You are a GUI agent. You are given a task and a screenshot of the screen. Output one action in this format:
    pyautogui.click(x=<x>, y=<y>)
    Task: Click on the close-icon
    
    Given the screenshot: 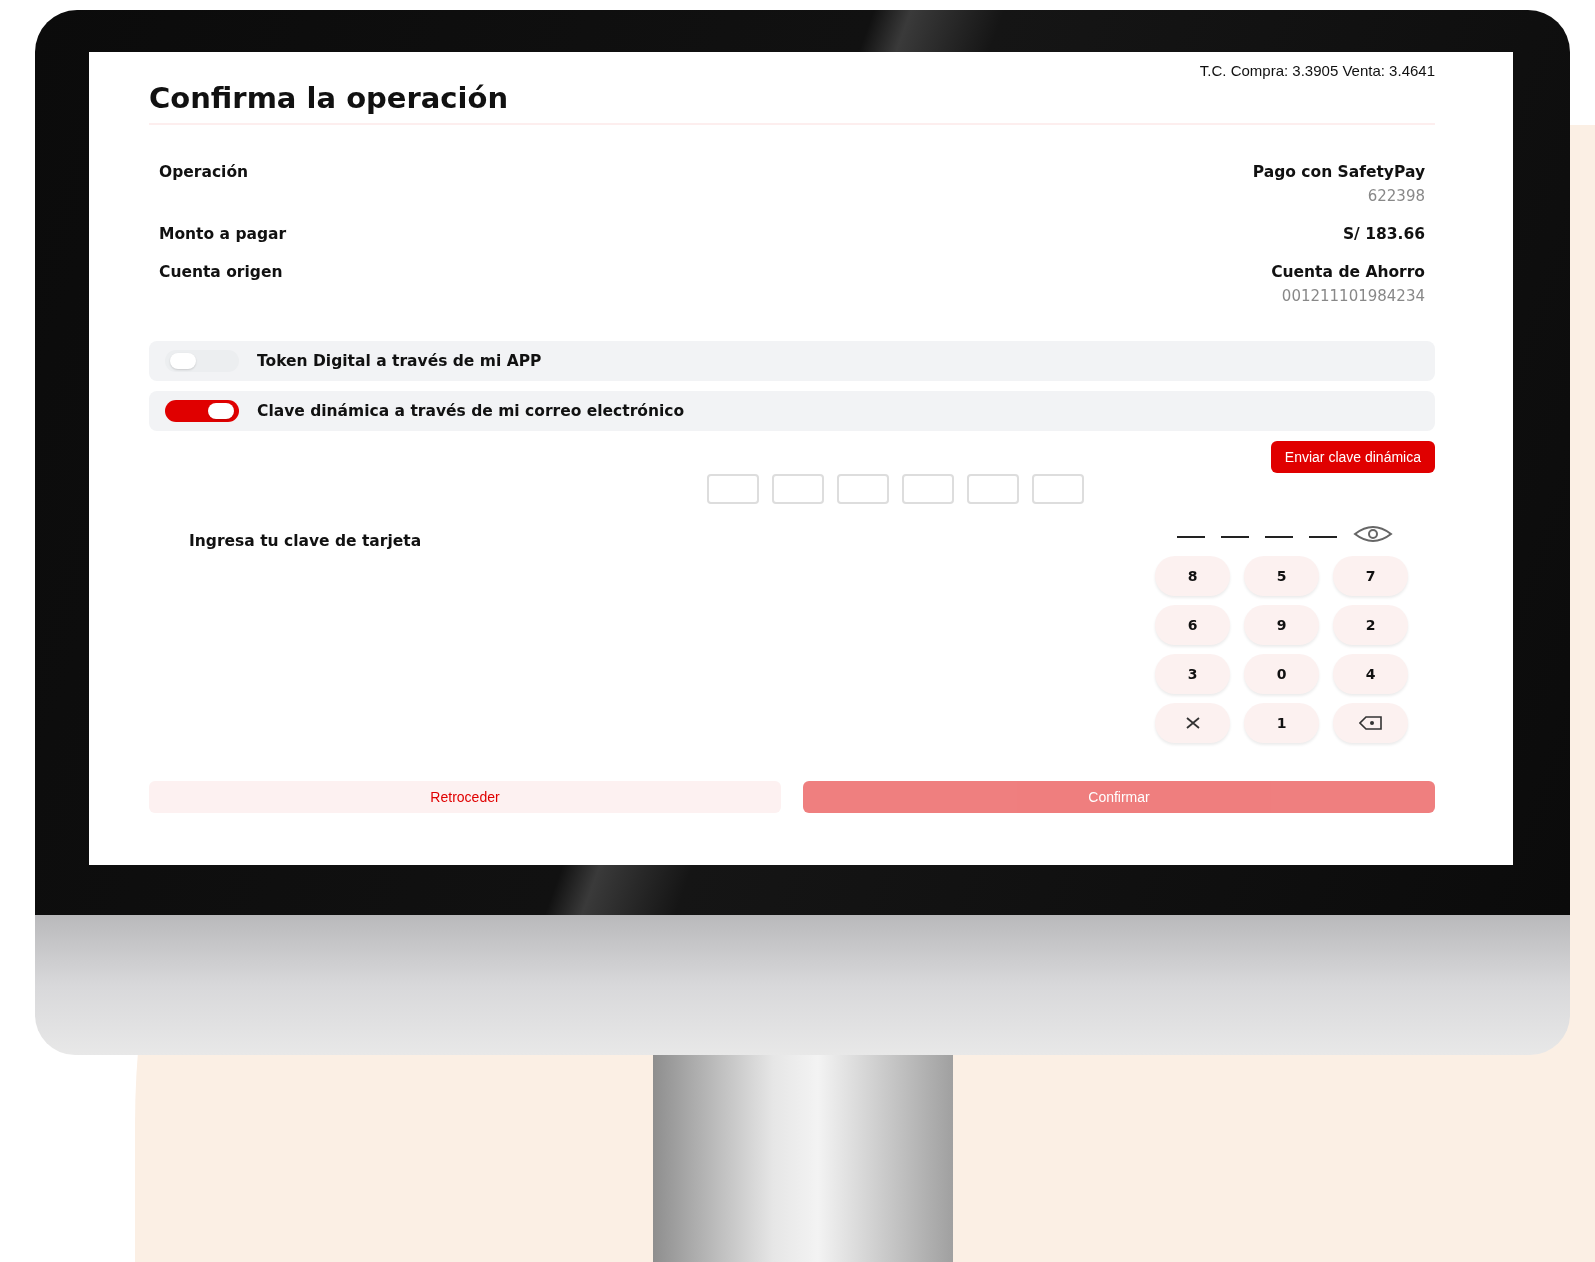 What is the action you would take?
    pyautogui.click(x=1192, y=723)
    